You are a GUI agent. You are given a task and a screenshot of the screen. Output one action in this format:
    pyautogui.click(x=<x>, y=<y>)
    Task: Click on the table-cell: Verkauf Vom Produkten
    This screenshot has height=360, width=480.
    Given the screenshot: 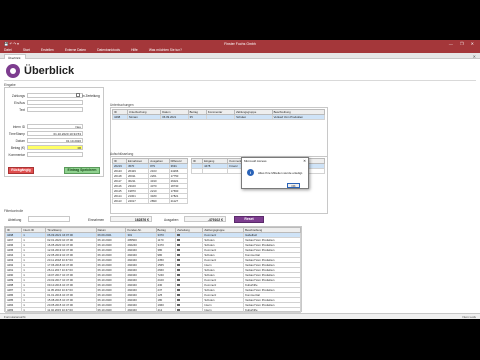 What is the action you would take?
    pyautogui.click(x=298, y=117)
    